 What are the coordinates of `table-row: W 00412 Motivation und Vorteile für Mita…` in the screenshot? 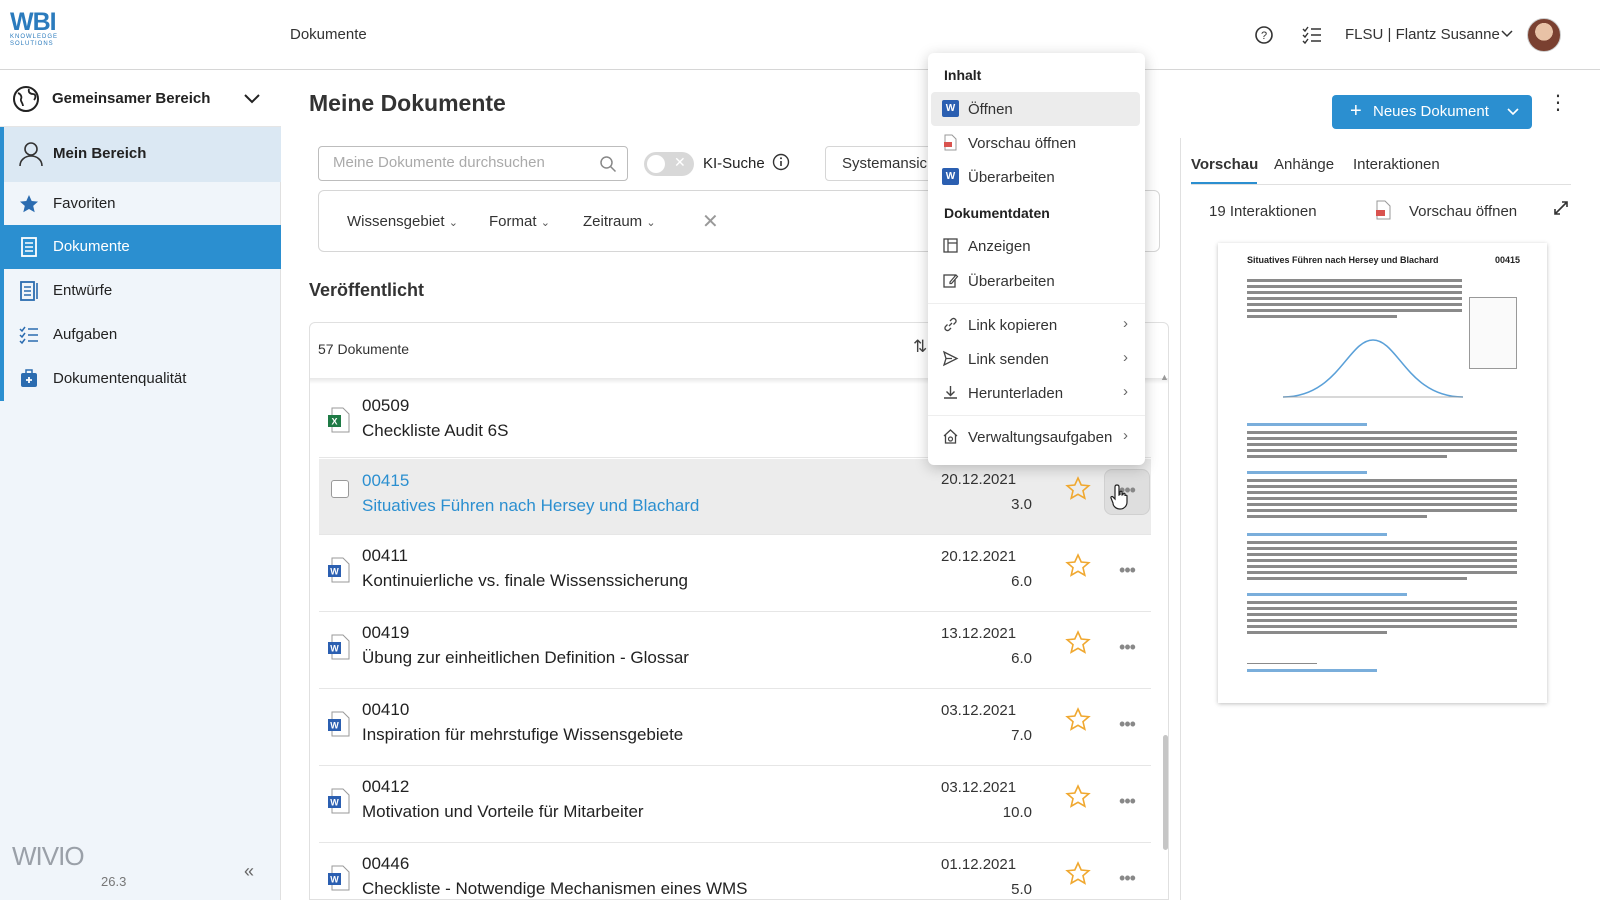 It's located at (735, 805).